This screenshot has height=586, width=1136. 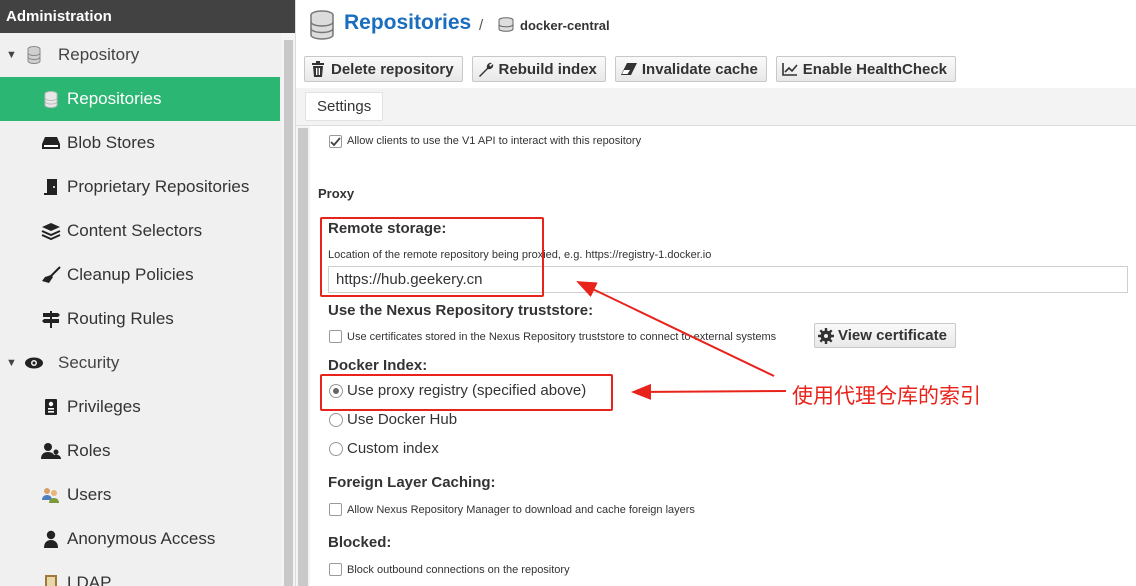 What do you see at coordinates (318, 69) in the screenshot?
I see `trash-icon` at bounding box center [318, 69].